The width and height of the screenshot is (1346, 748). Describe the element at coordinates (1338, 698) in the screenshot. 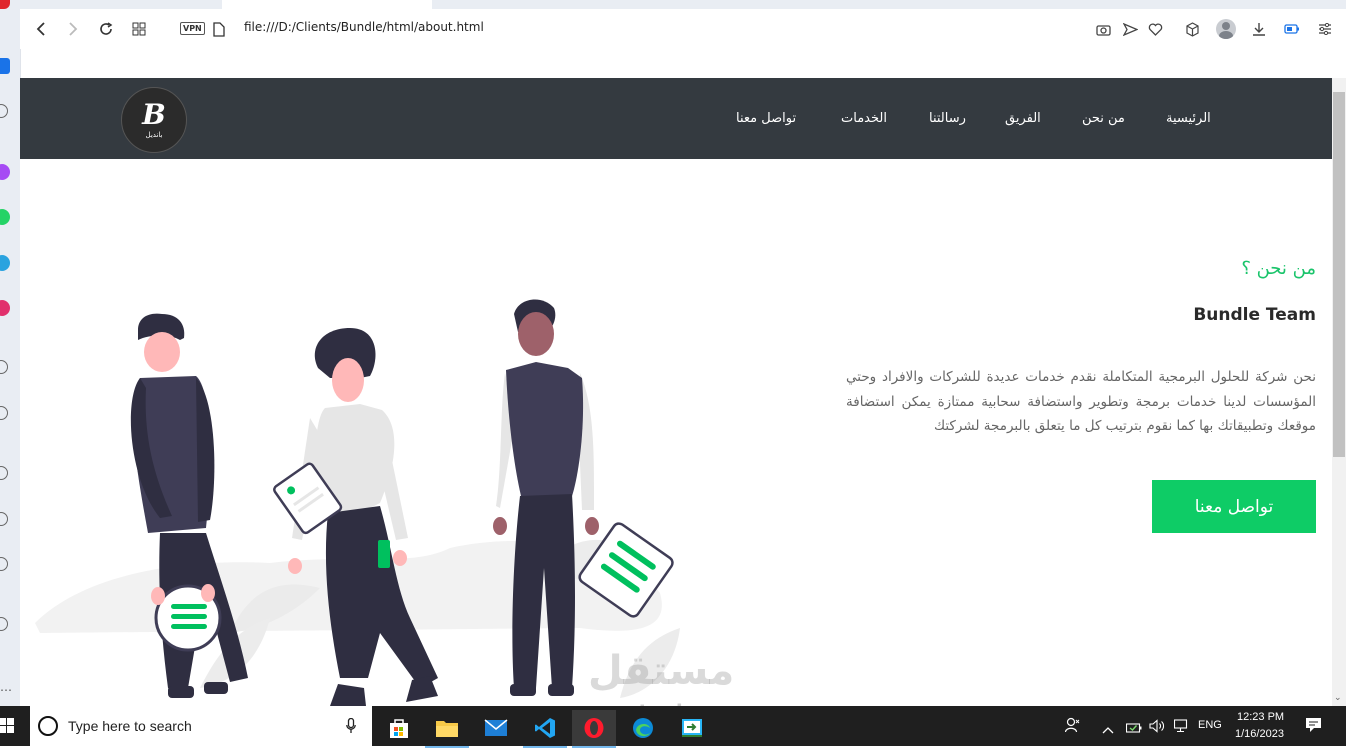

I see `scroll-down-arrow-icon: ⌄` at that location.